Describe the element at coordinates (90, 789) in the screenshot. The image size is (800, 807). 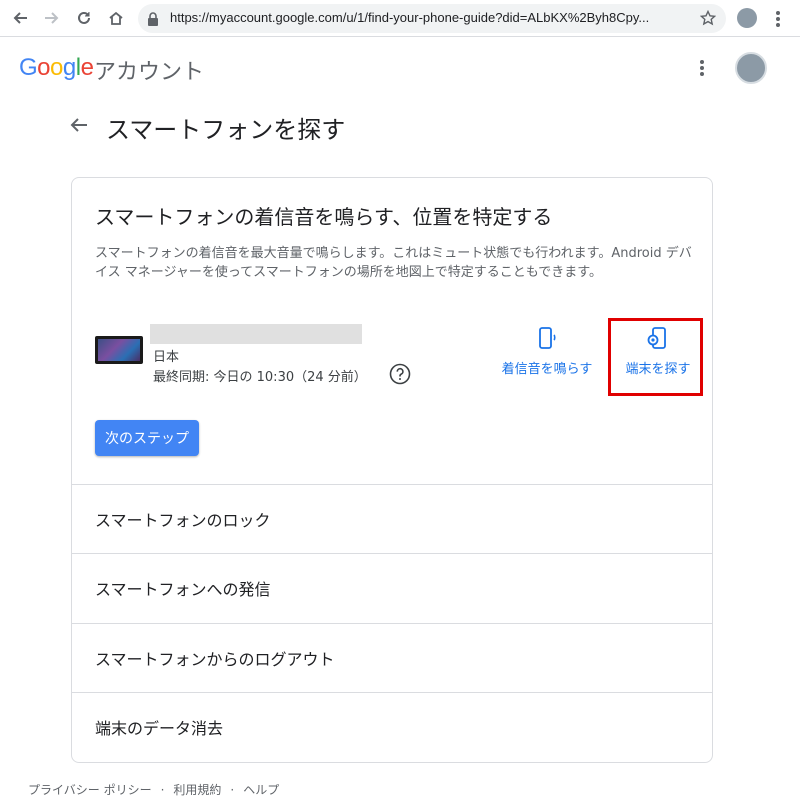
I see `privacy-policy-link: プライバシー ポリシー` at that location.